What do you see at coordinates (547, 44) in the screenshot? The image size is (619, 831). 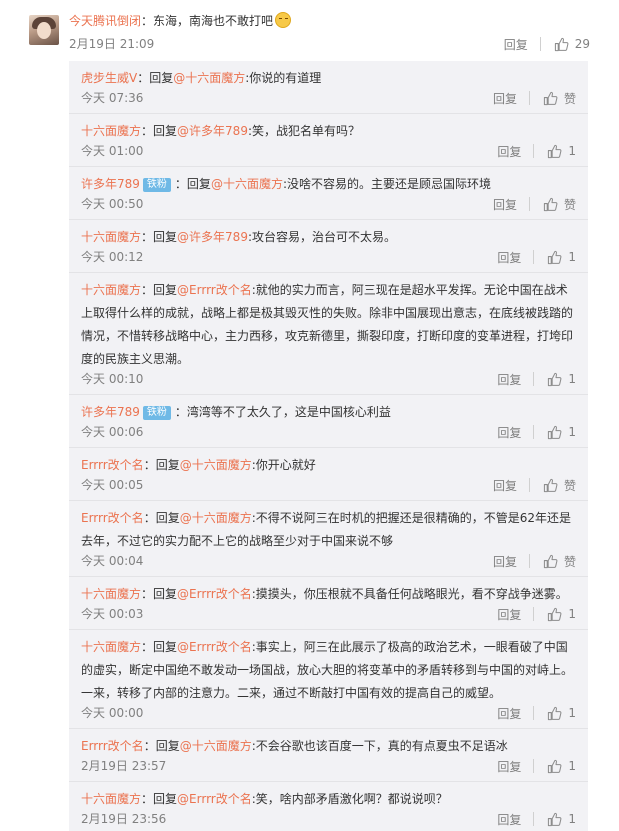 I see `top-comment-actions: 回复 29` at bounding box center [547, 44].